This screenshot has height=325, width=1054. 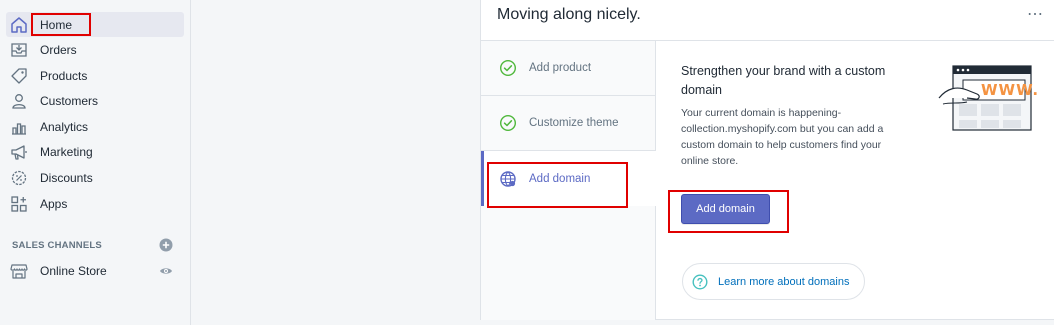 I want to click on bar-chart-icon, so click(x=19, y=126).